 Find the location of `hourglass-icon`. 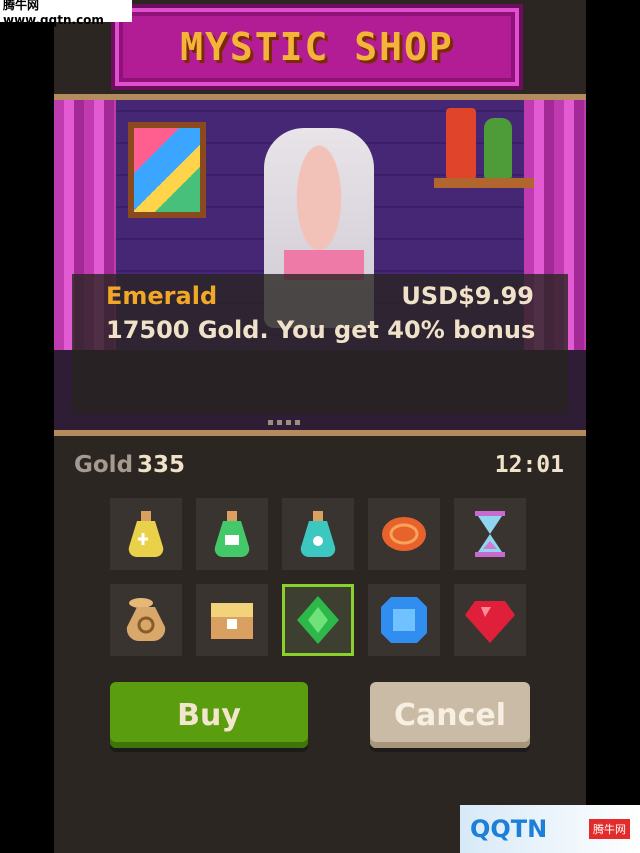

hourglass-icon is located at coordinates (490, 534).